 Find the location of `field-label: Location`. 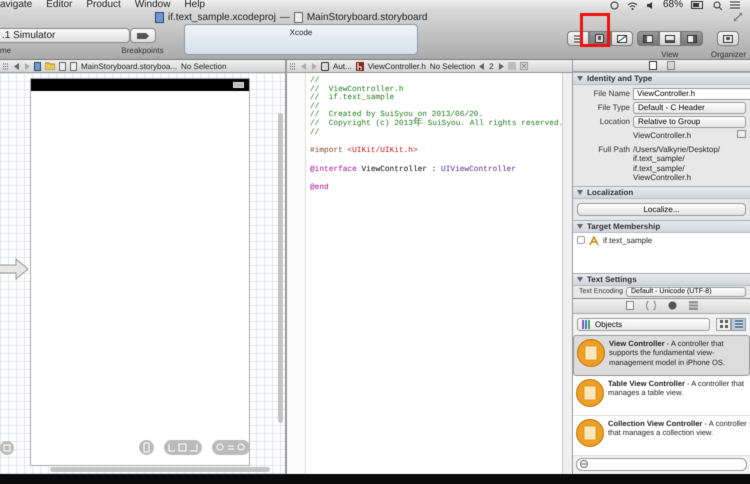

field-label: Location is located at coordinates (614, 122).